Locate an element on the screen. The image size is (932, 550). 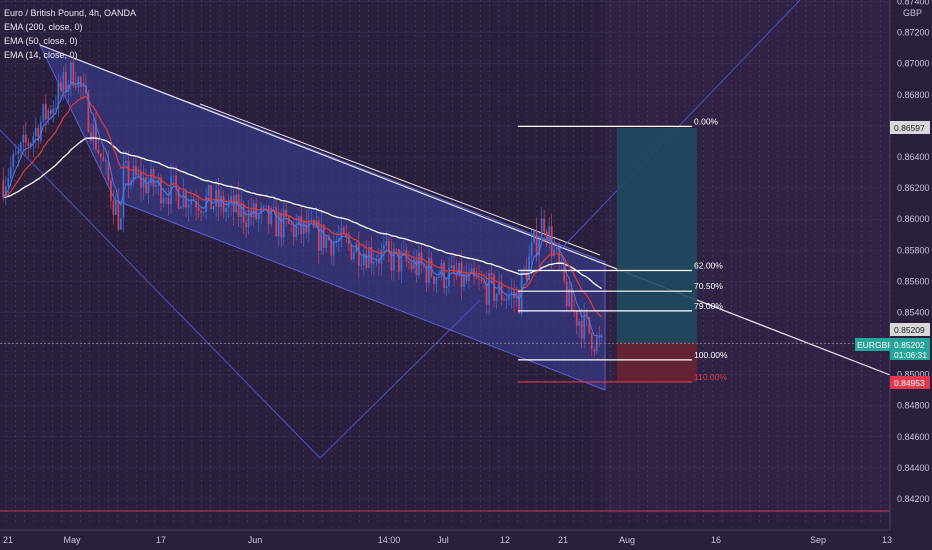
price-tick-label: 0.86200 is located at coordinates (913, 188).